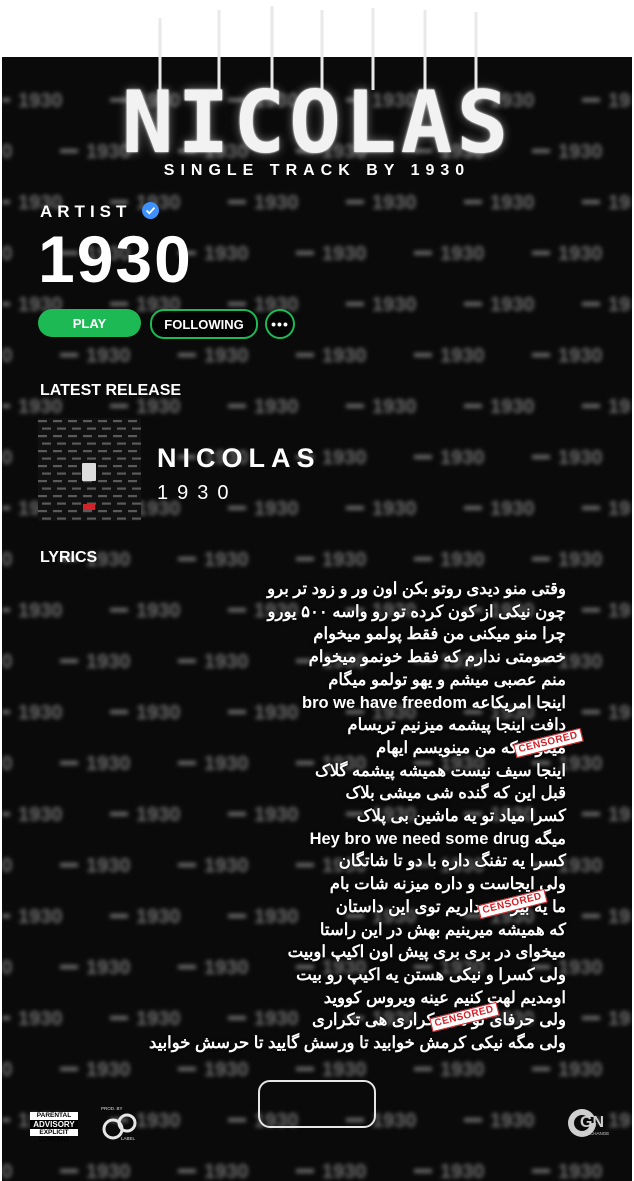 This screenshot has height=1181, width=634. I want to click on release-artist: 1930, so click(197, 493).